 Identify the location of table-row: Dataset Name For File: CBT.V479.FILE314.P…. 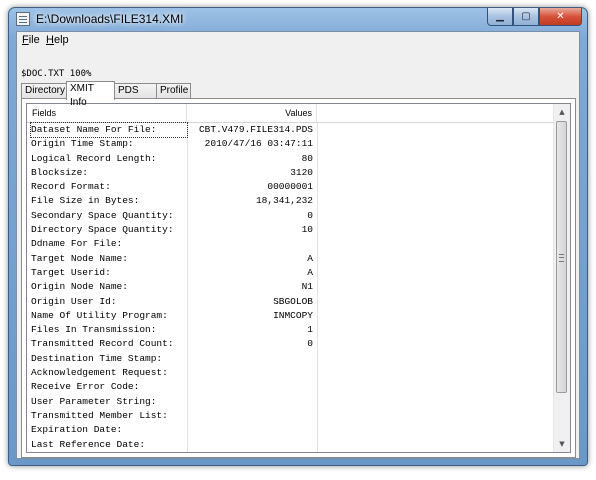
(290, 130).